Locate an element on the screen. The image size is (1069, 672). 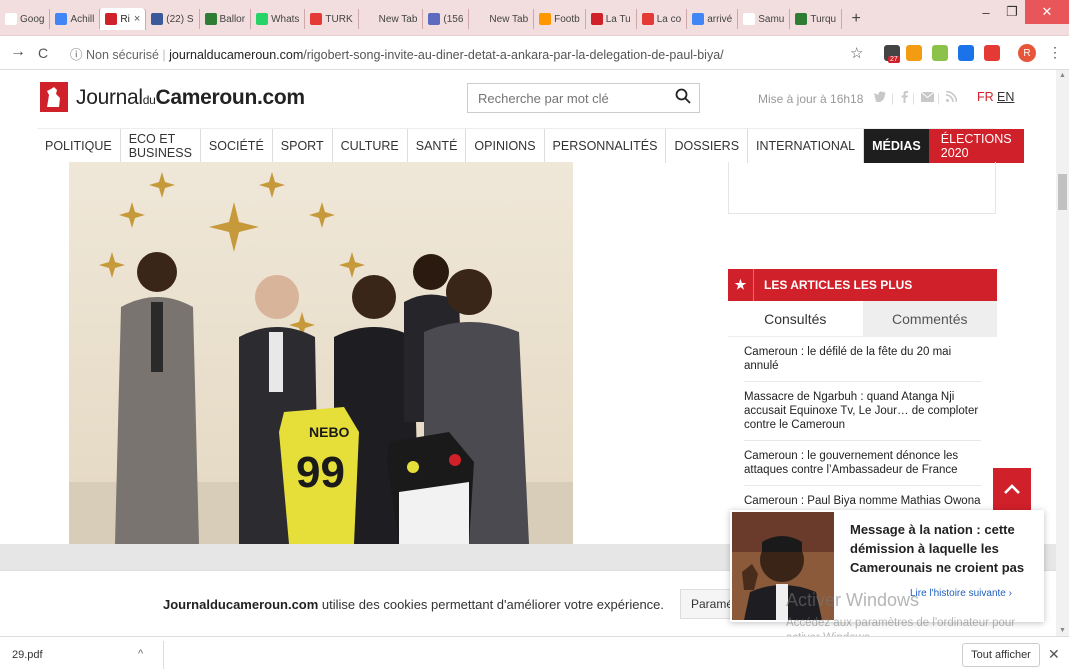
chevron-up-icon is located at coordinates (1012, 489).